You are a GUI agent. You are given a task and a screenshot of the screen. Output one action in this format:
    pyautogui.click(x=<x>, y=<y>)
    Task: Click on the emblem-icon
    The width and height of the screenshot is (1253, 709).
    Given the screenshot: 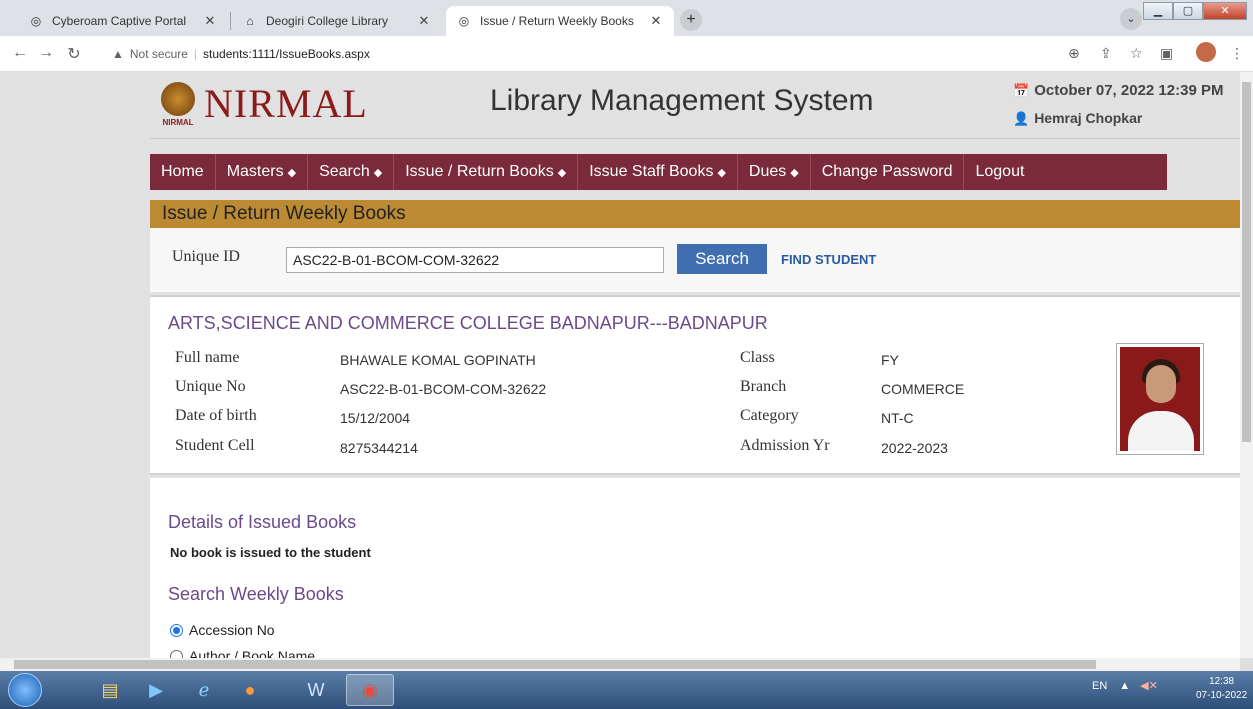 What is the action you would take?
    pyautogui.click(x=178, y=99)
    